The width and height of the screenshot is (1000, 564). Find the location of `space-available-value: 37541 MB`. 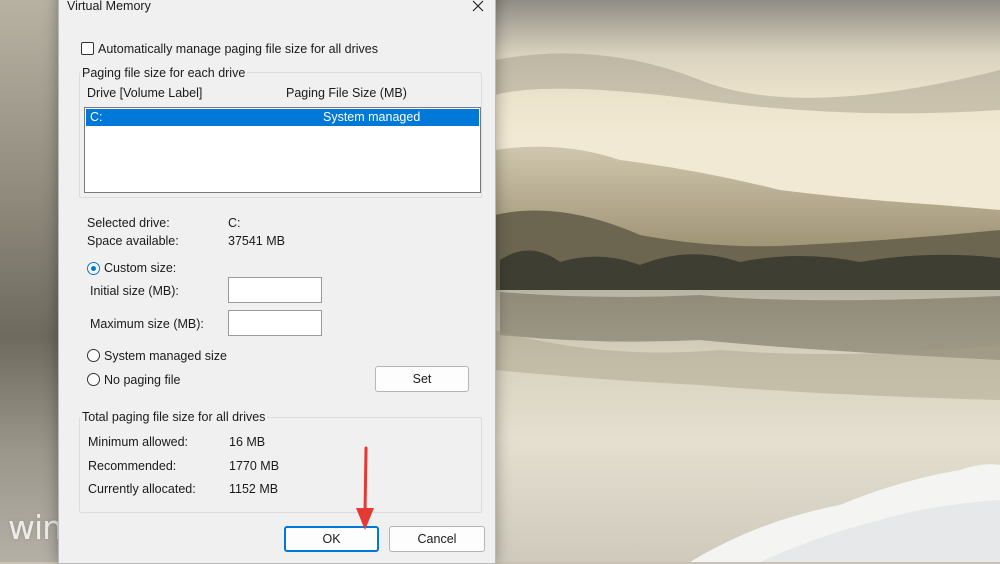

space-available-value: 37541 MB is located at coordinates (256, 241).